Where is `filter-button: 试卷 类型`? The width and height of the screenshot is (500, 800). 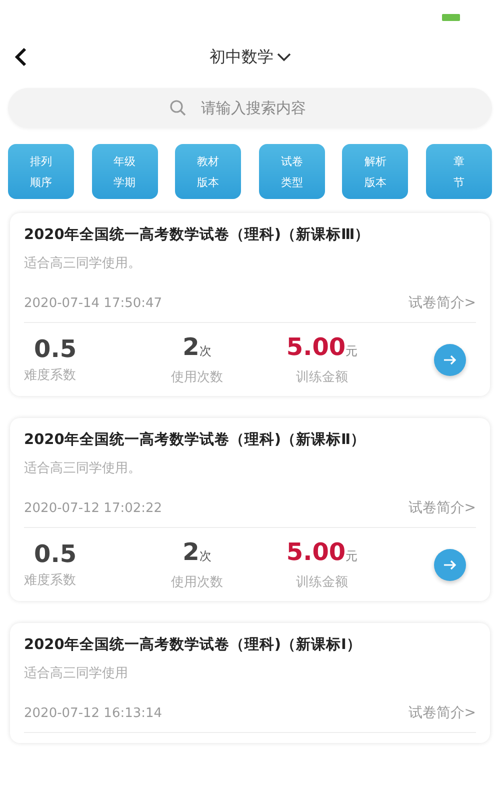
filter-button: 试卷 类型 is located at coordinates (291, 171).